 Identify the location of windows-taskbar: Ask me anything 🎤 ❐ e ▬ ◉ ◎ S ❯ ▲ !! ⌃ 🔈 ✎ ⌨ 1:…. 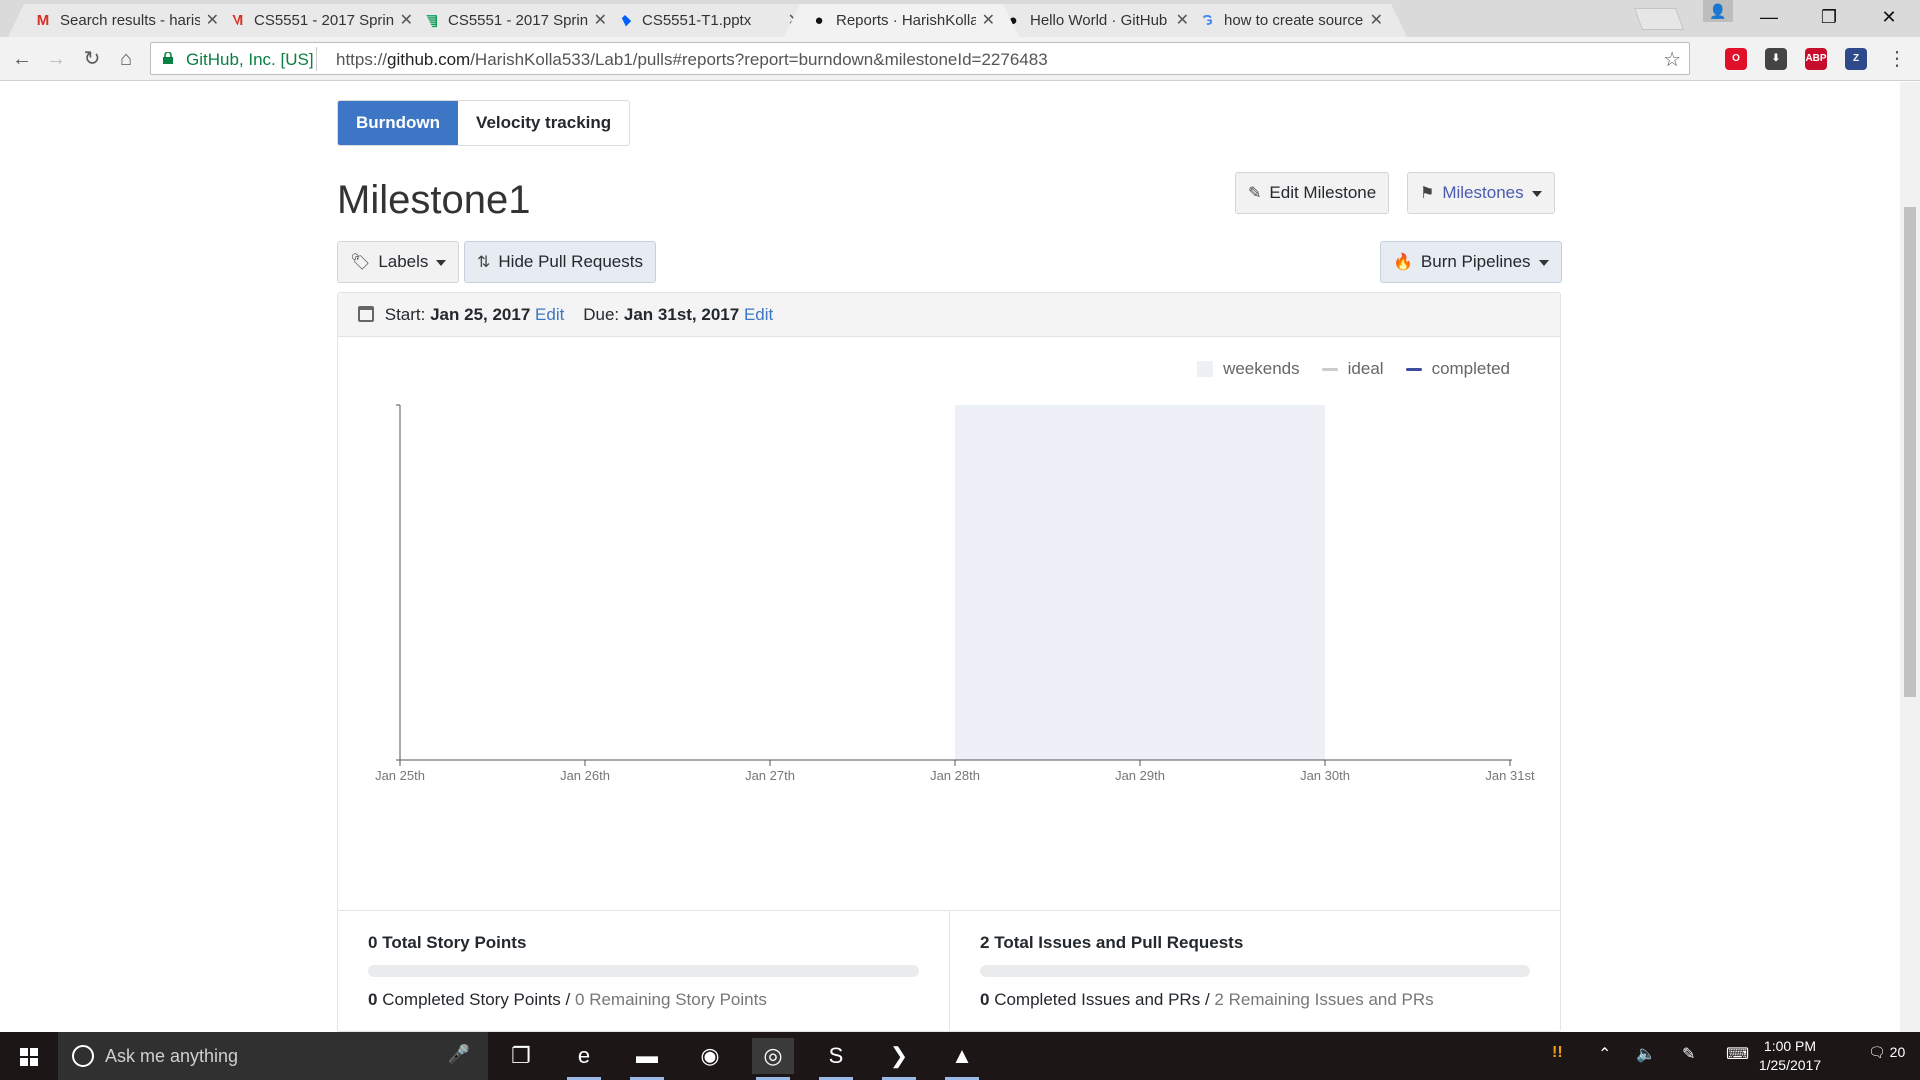
(960, 1056).